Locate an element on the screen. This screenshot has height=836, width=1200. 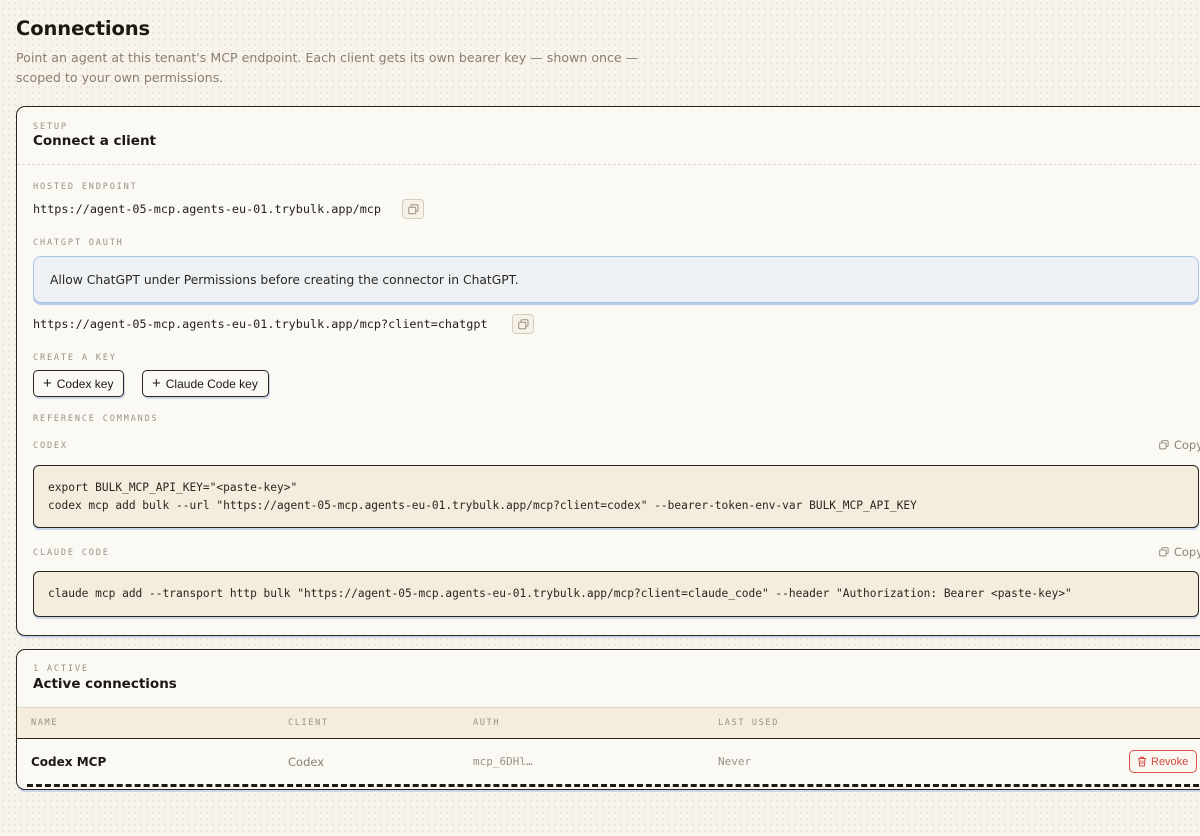
copy-claude-code-command-button: Copy is located at coordinates (1179, 552).